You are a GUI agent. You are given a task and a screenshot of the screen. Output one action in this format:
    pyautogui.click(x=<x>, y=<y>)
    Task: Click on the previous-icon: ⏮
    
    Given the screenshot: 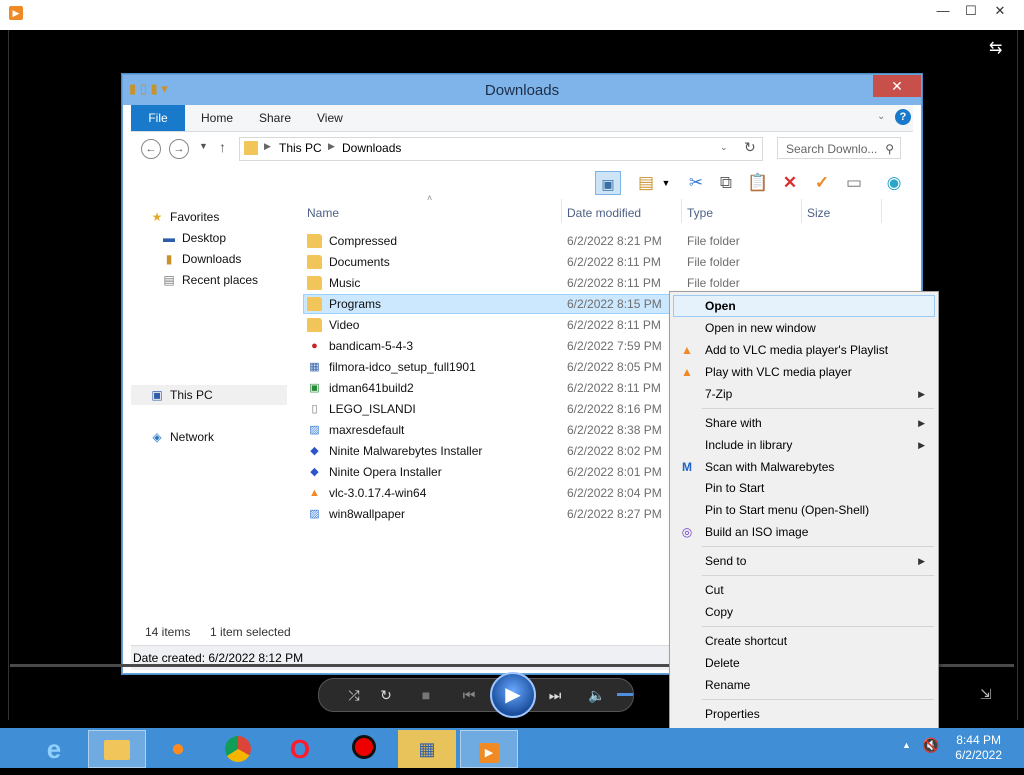 What is the action you would take?
    pyautogui.click(x=469, y=695)
    